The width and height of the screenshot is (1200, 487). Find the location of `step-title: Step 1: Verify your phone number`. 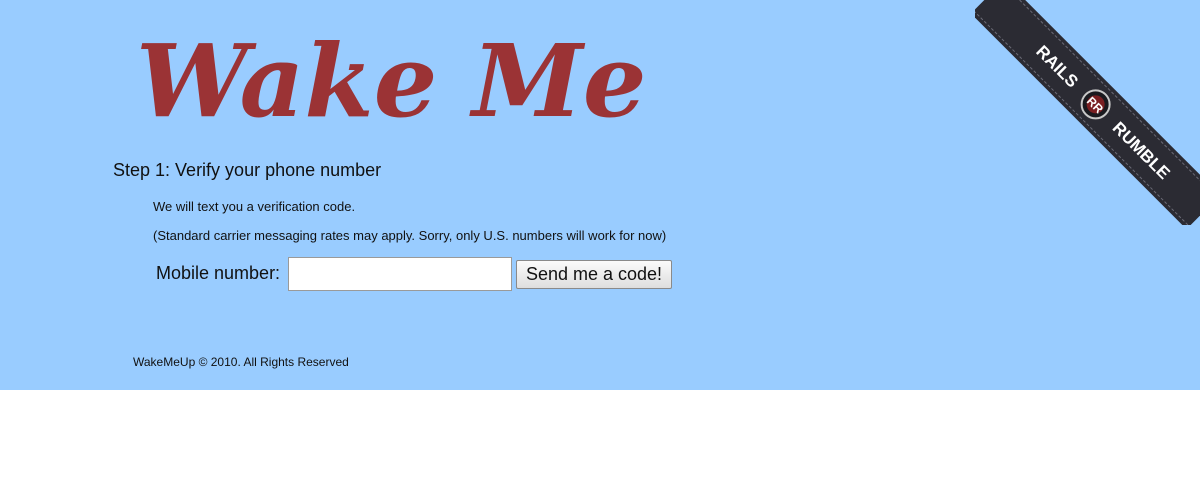

step-title: Step 1: Verify your phone number is located at coordinates (247, 170).